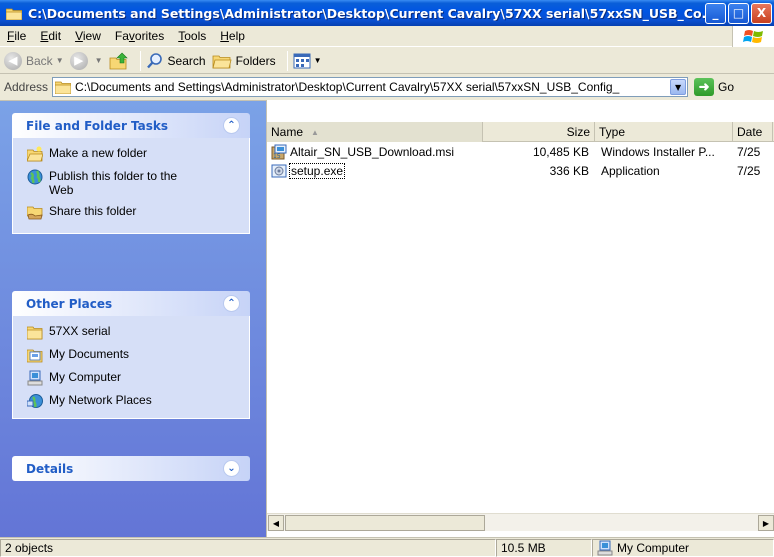 Image resolution: width=774 pixels, height=557 pixels. I want to click on status-zone: My Computer, so click(683, 547).